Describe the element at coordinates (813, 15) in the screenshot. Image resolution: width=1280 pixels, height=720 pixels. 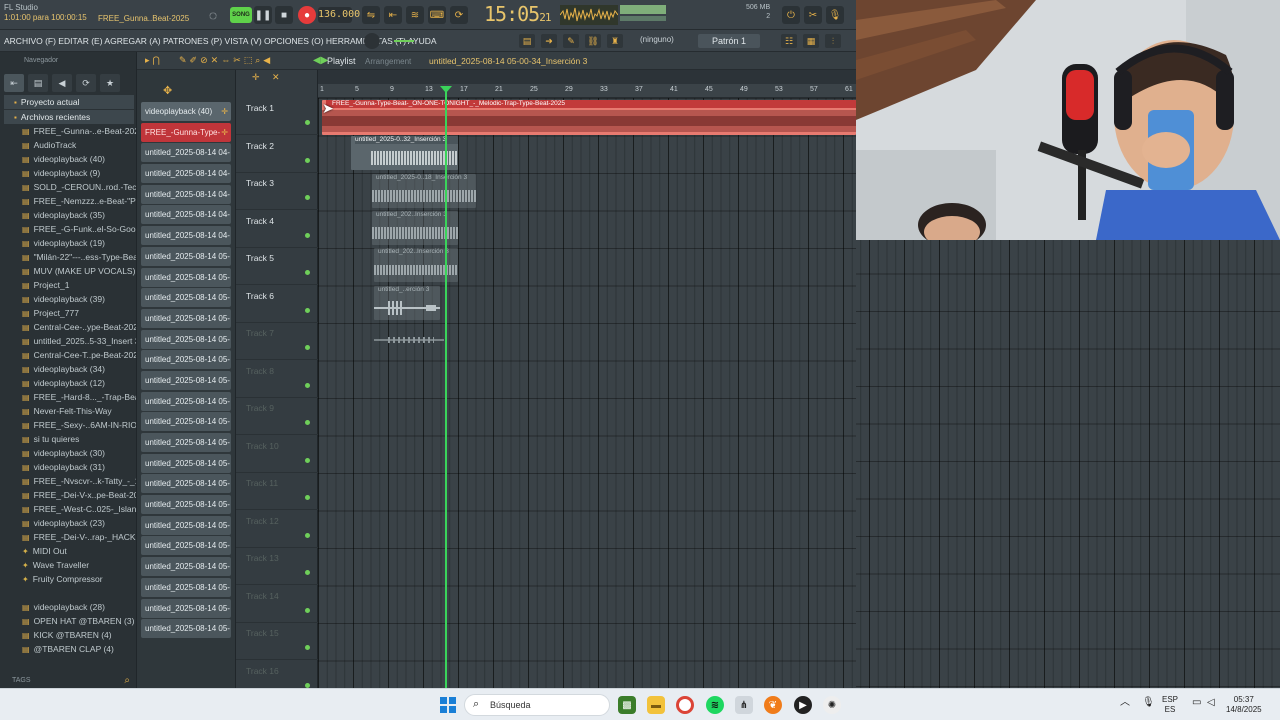
I see `tools-icon: ✂` at that location.